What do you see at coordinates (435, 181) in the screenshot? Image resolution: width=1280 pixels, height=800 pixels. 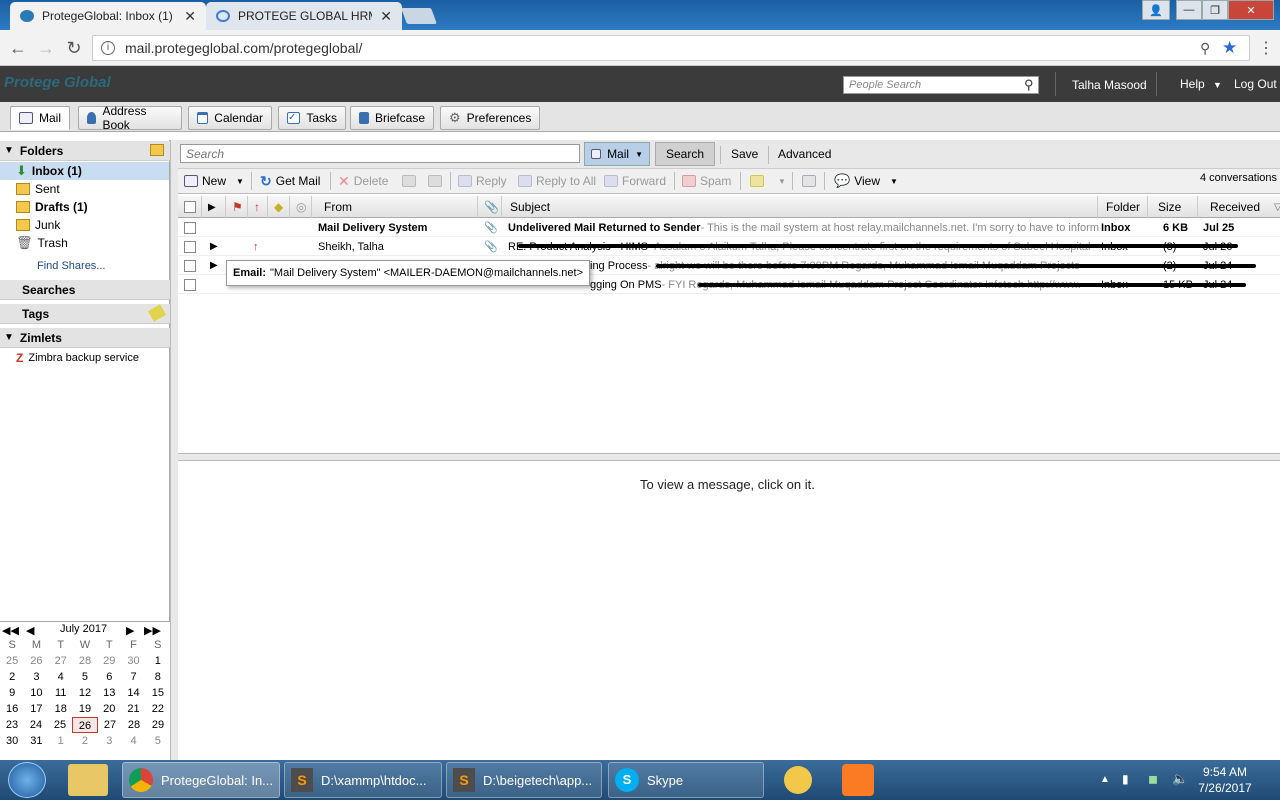 I see `print-button` at bounding box center [435, 181].